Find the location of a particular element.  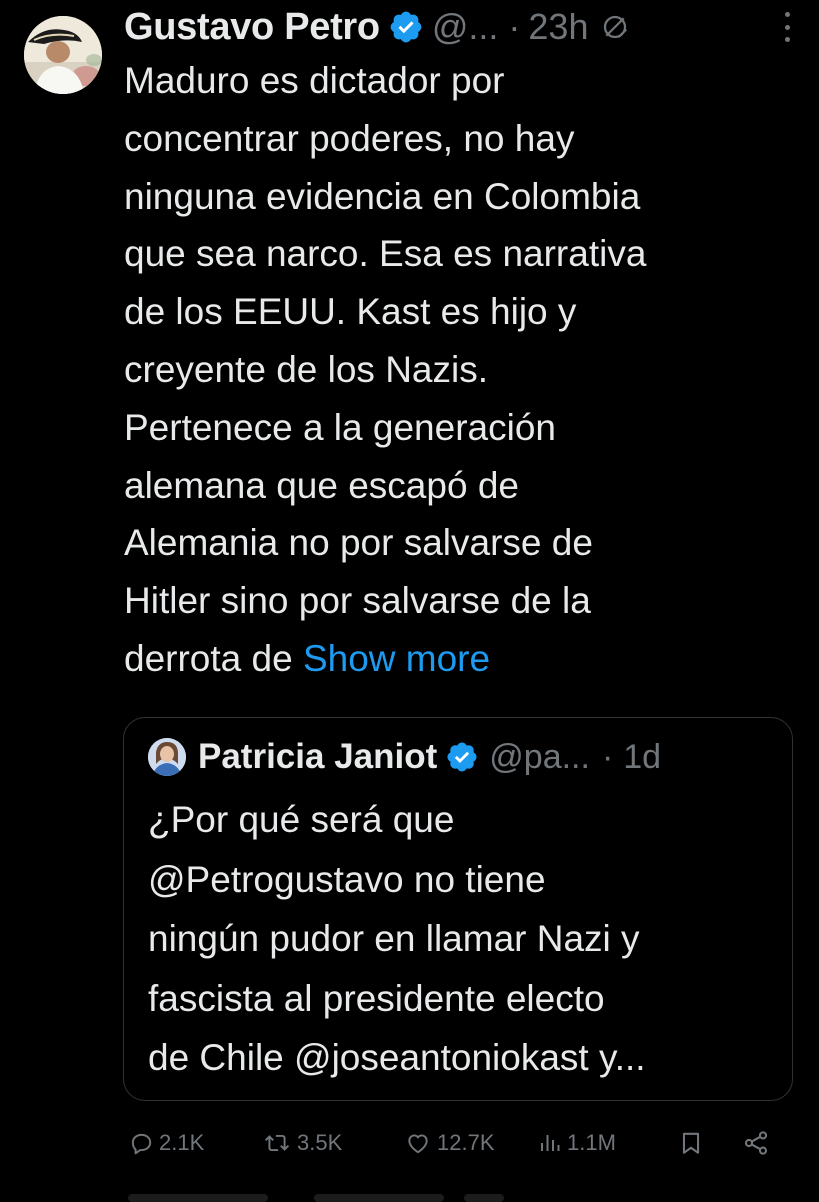

like-count: 12.7K is located at coordinates (466, 1142).